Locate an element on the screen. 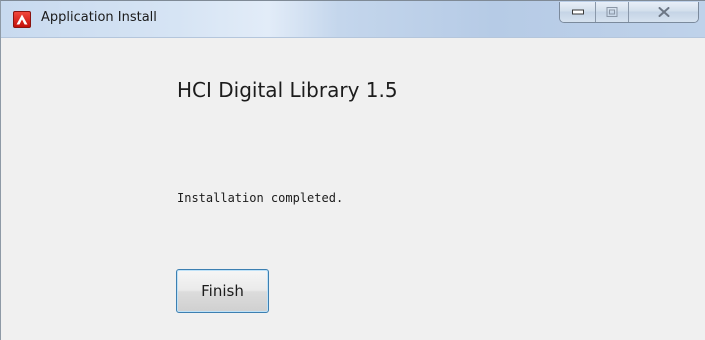 This screenshot has width=705, height=340. close-icon is located at coordinates (663, 12).